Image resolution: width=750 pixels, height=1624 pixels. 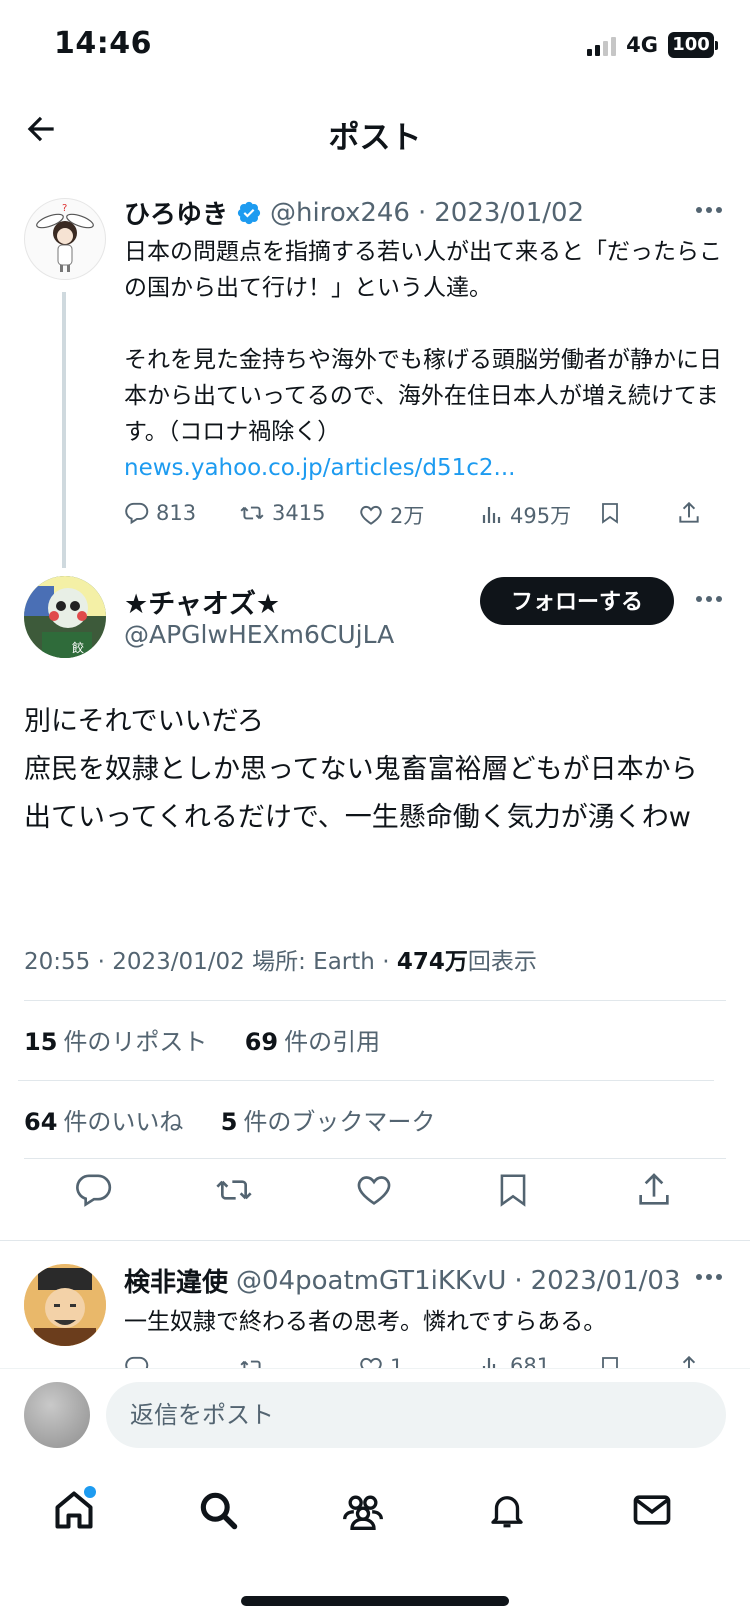 What do you see at coordinates (115, 1042) in the screenshot?
I see `reposts-stat: 15 件のリポスト` at bounding box center [115, 1042].